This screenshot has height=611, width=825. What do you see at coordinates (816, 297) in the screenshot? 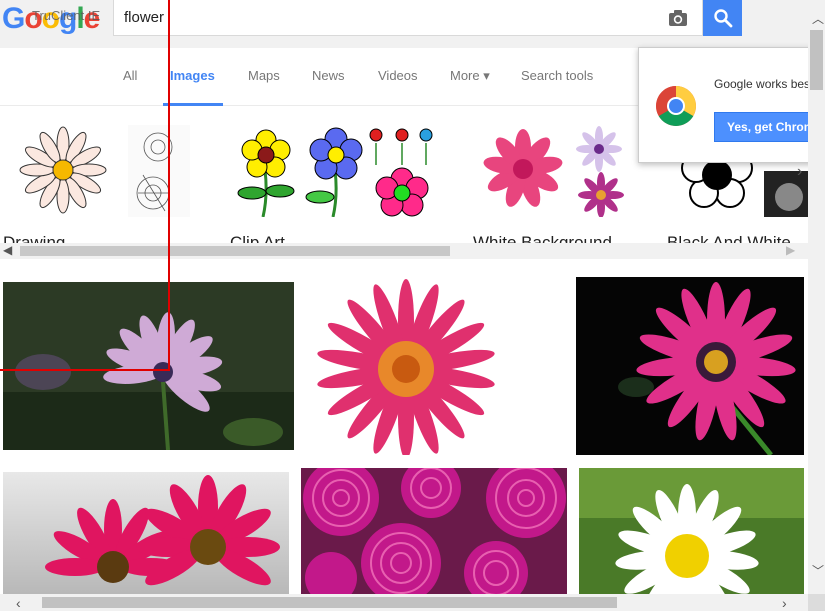
I see `page-vertical-scrollbar: ︿ ﹀` at bounding box center [816, 297].